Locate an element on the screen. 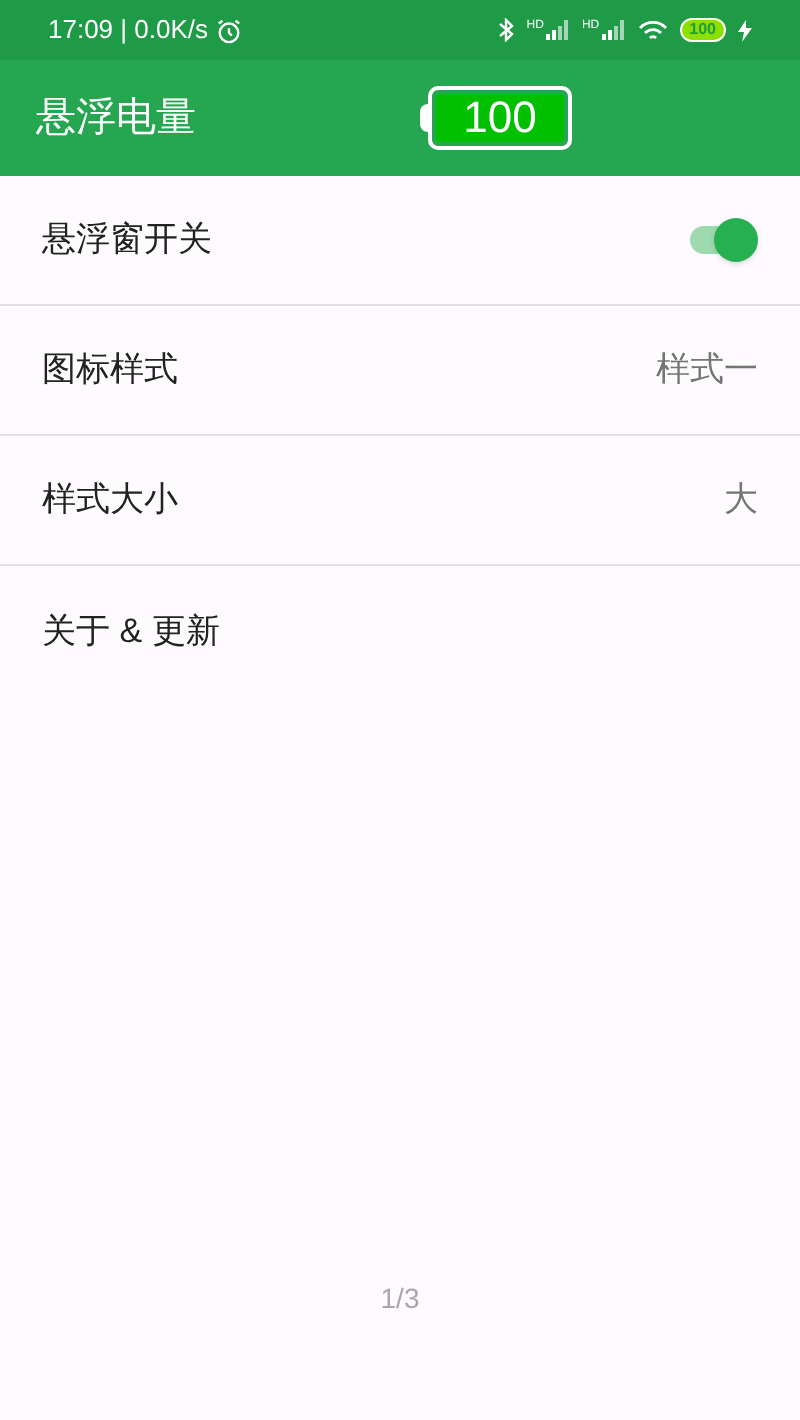 The image size is (800, 1420). app-title: 悬浮电量 is located at coordinates (116, 119).